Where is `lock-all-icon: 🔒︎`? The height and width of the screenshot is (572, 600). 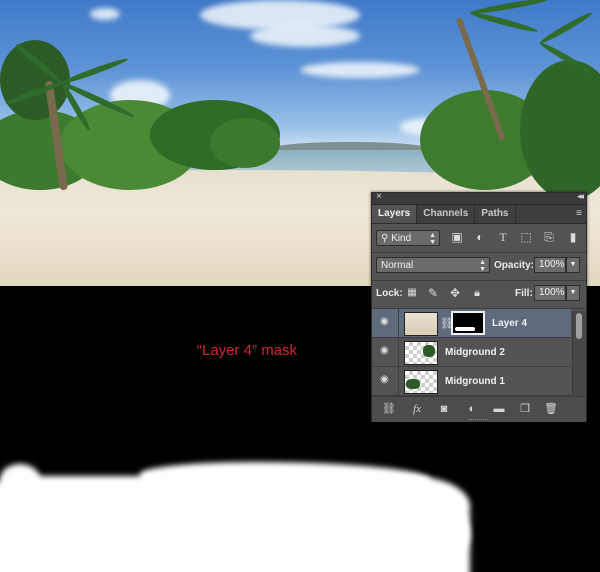
lock-all-icon: 🔒︎ is located at coordinates (477, 293).